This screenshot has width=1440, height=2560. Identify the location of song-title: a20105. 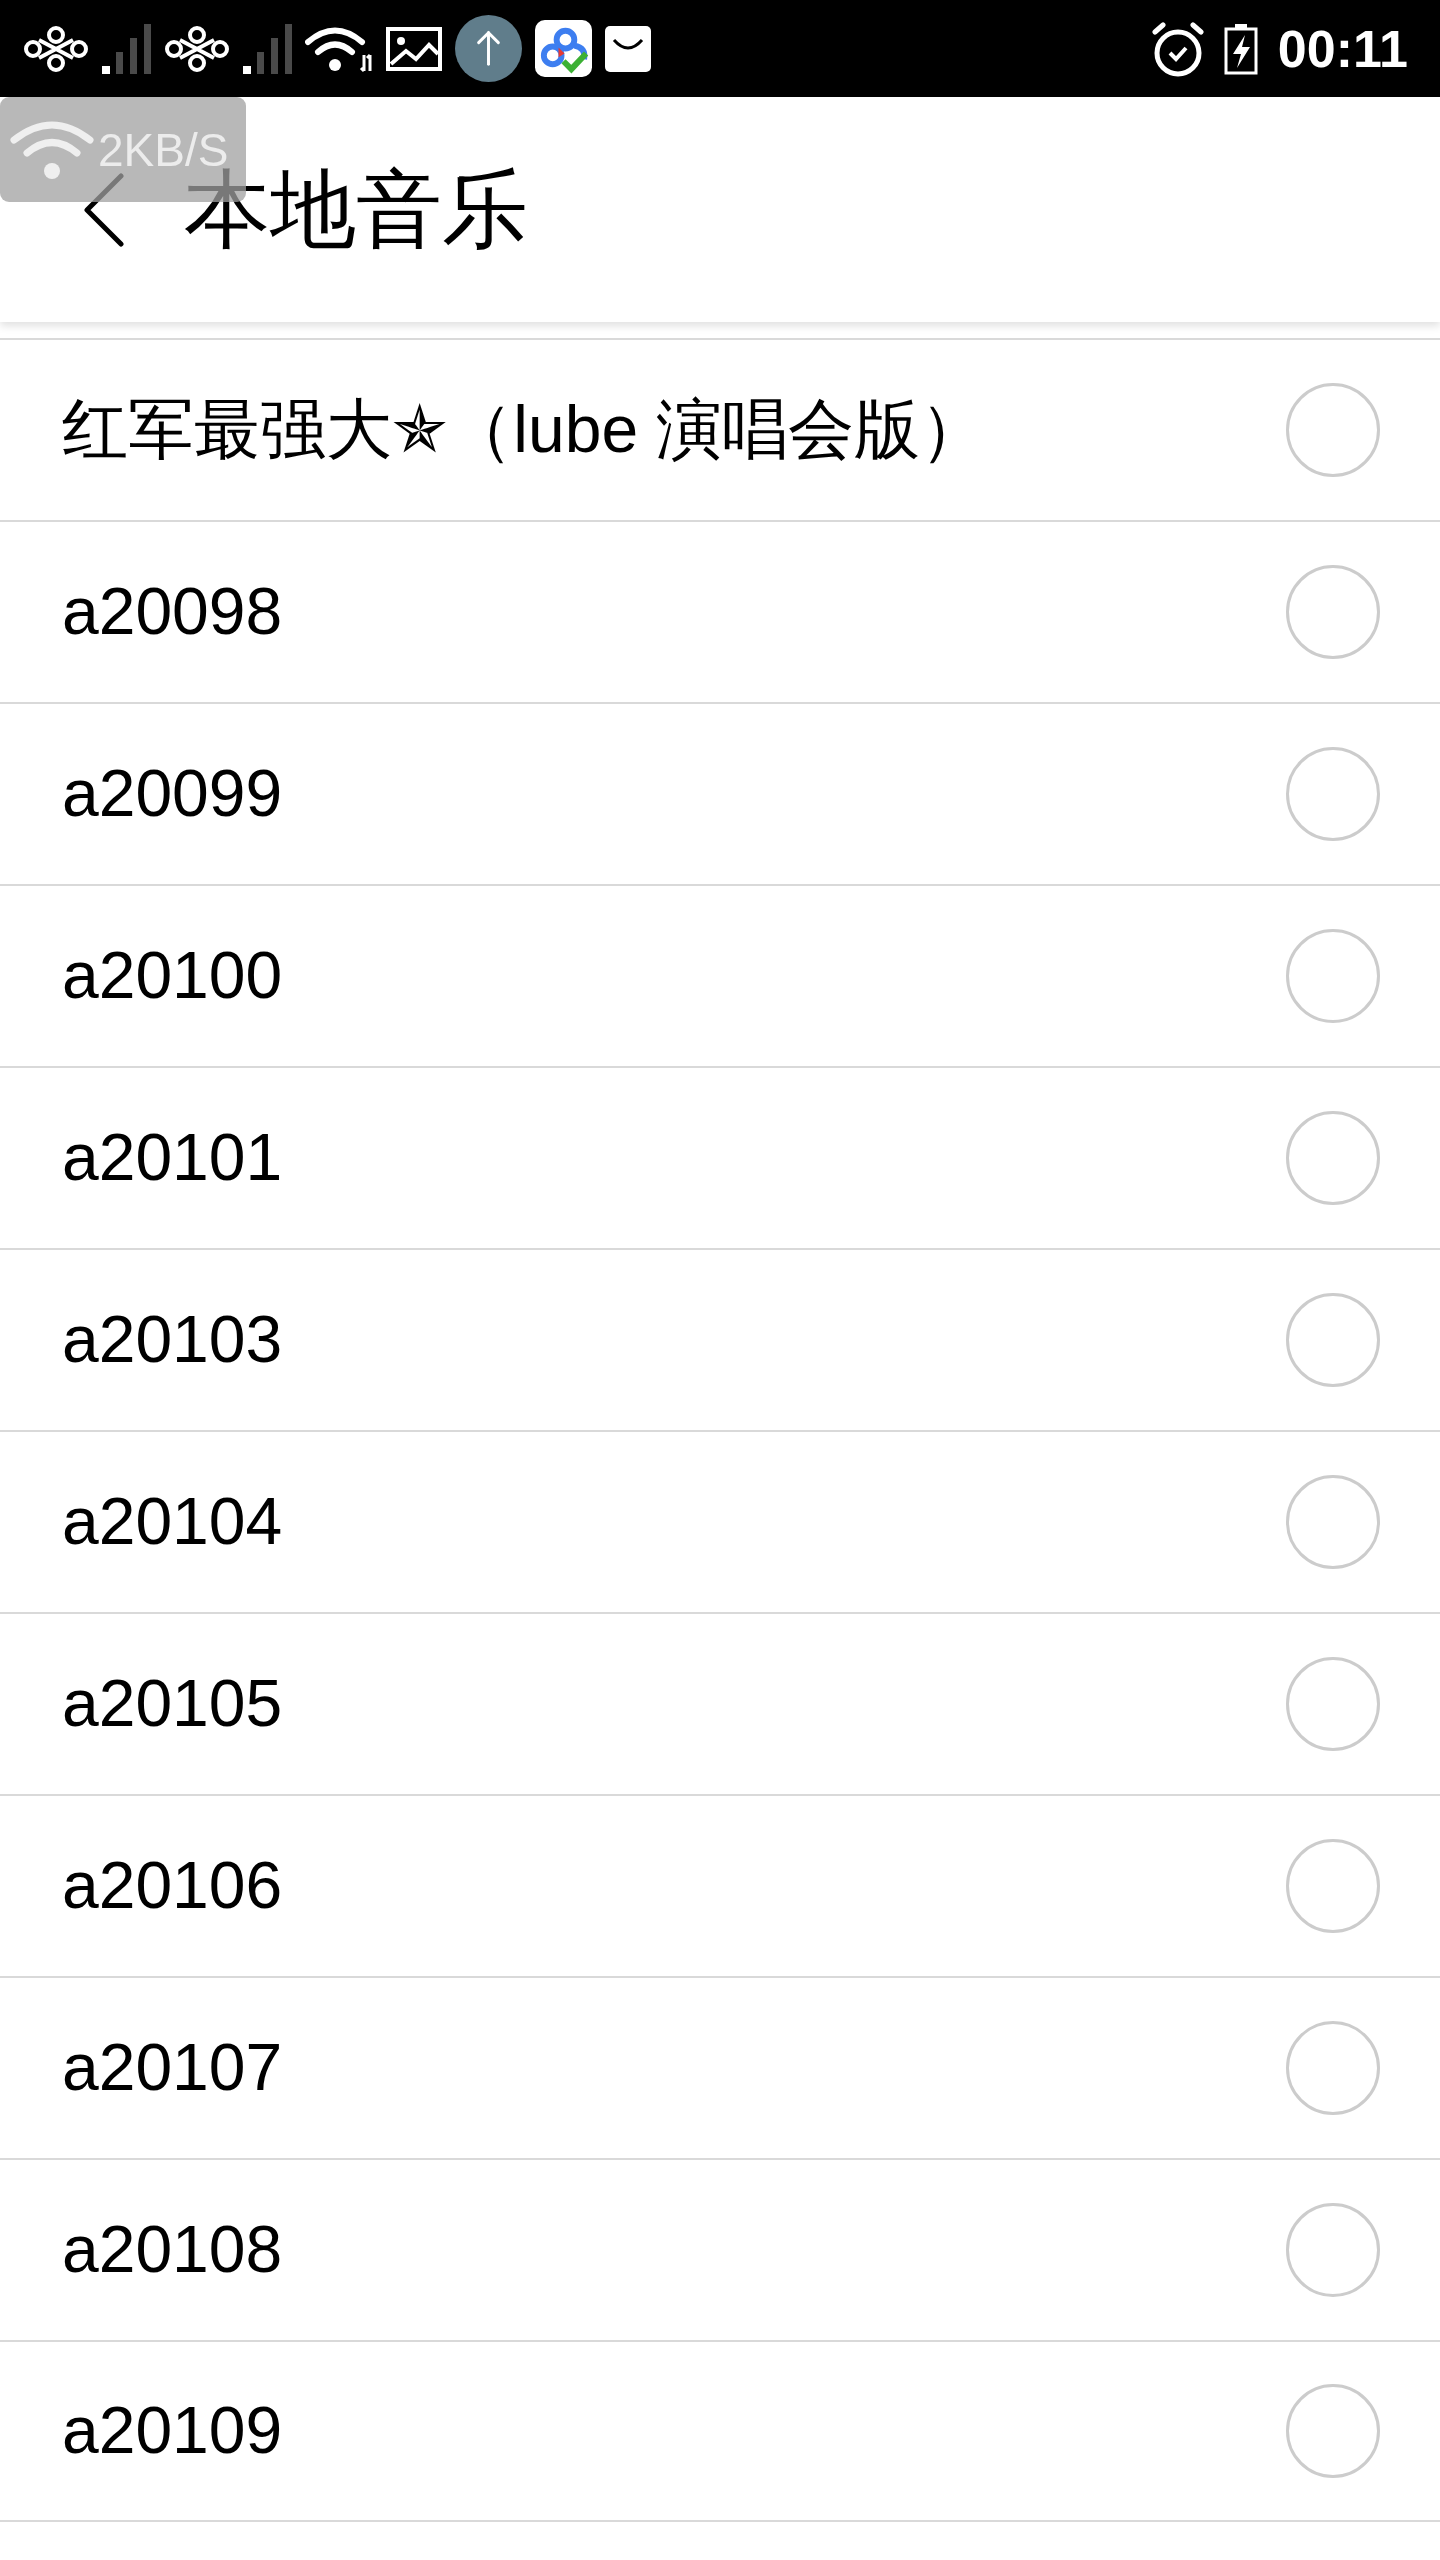
(172, 1704).